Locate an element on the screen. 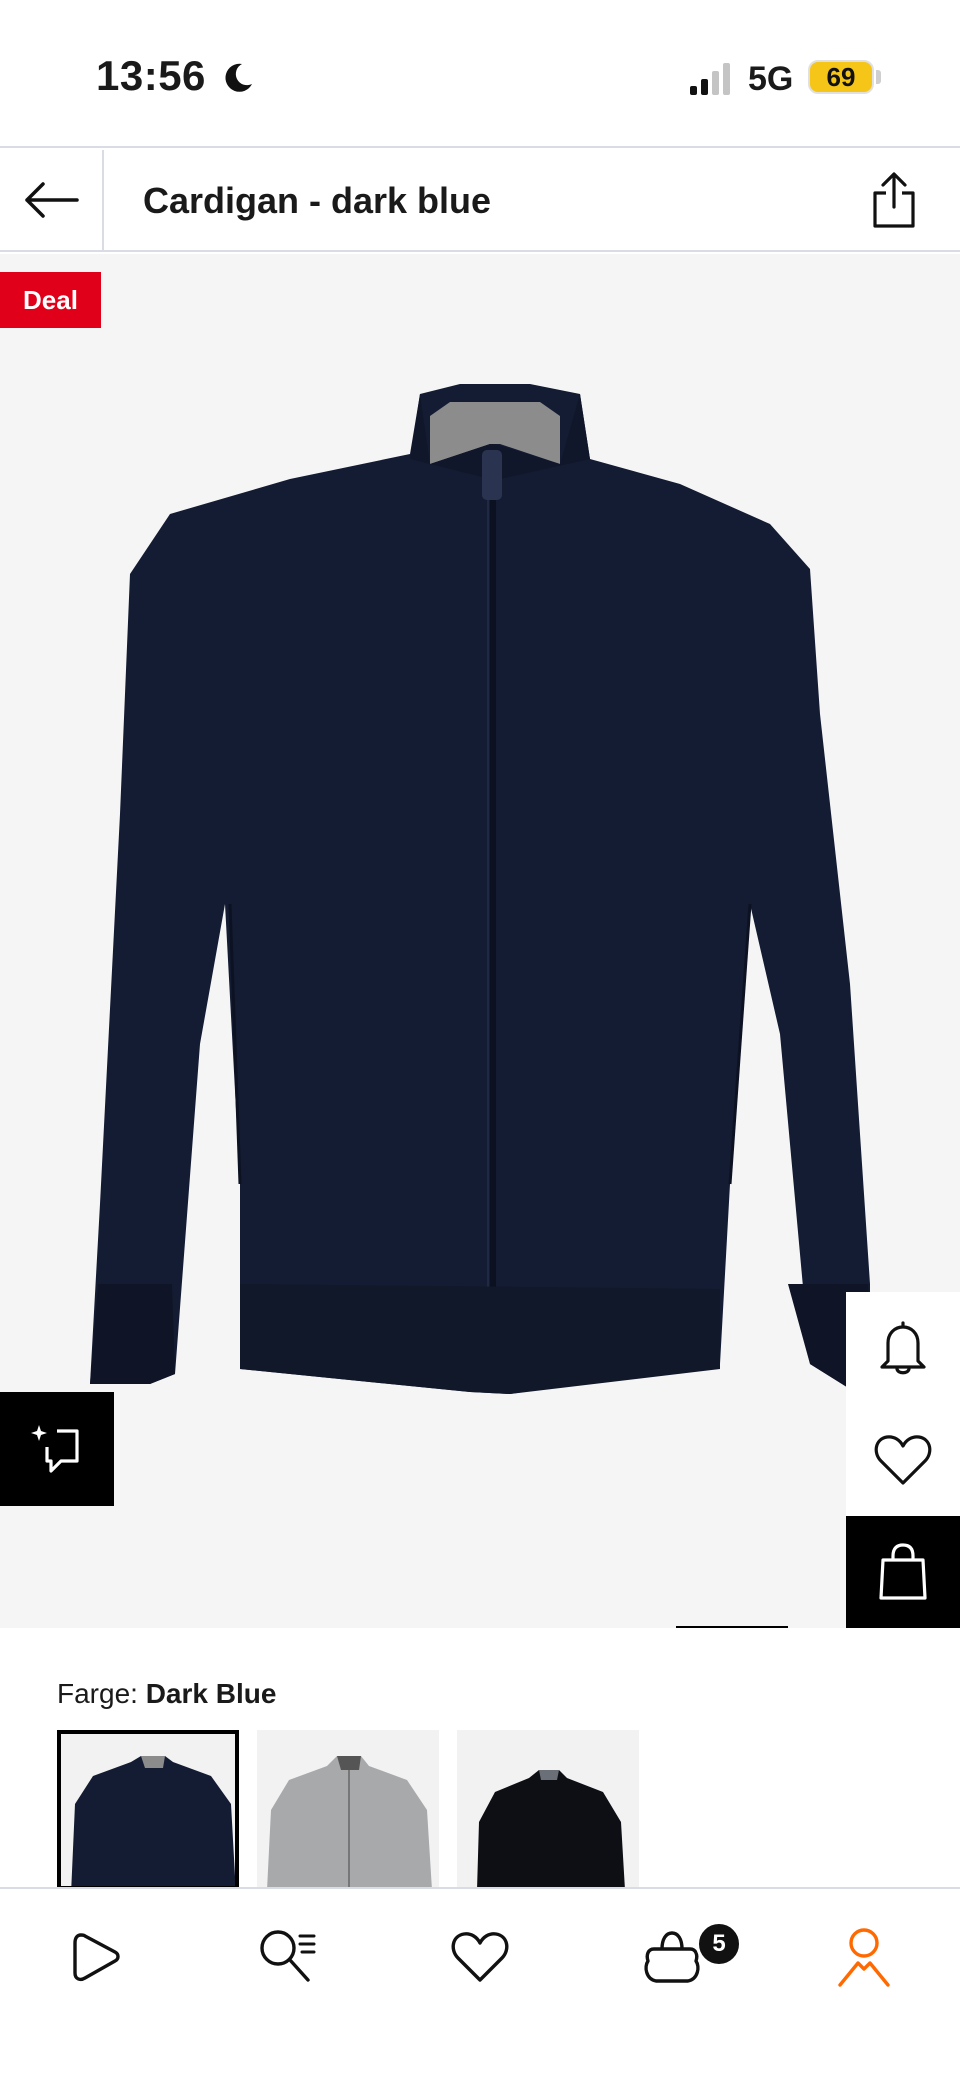 This screenshot has width=960, height=2087. search-icon is located at coordinates (288, 1956).